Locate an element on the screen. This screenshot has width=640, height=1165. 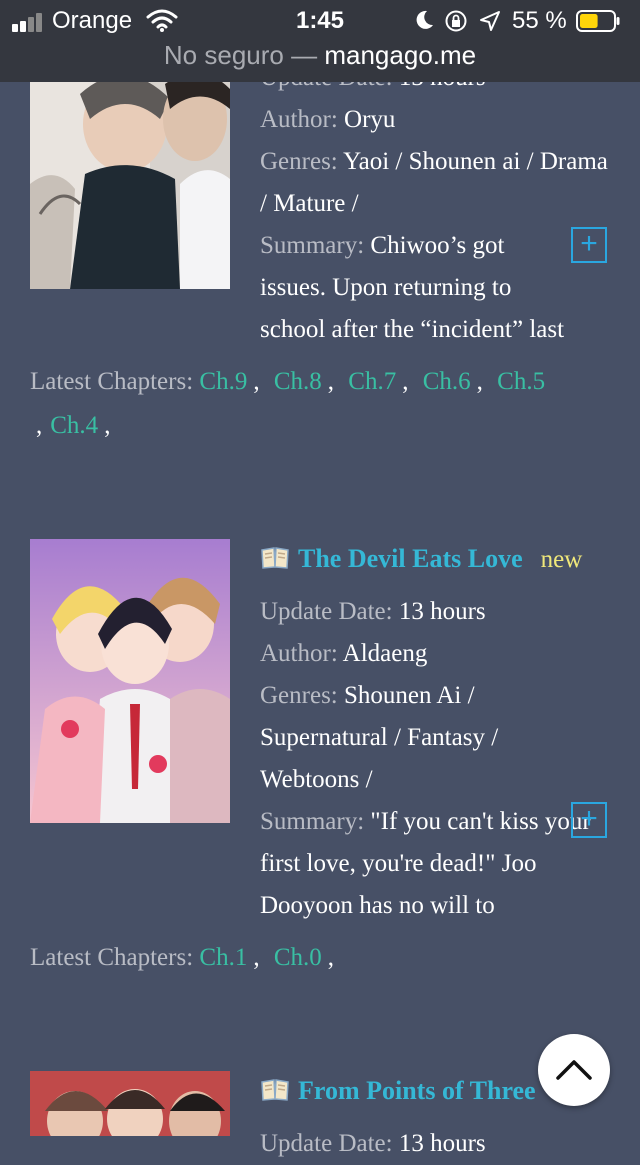
title-row: The Devil Eats Love new is located at coordinates (435, 559).